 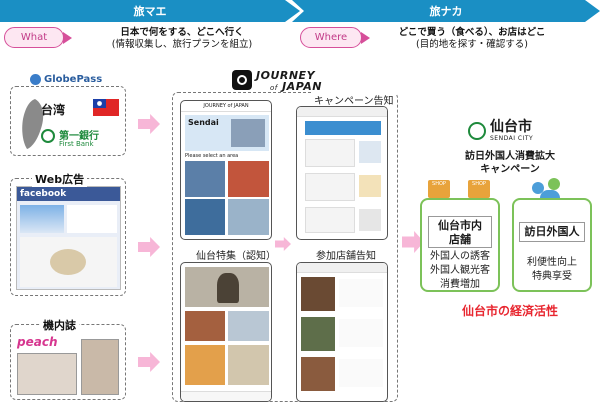 I want to click on sendai-city-logo-en: SENDAI CITY, so click(x=512, y=138).